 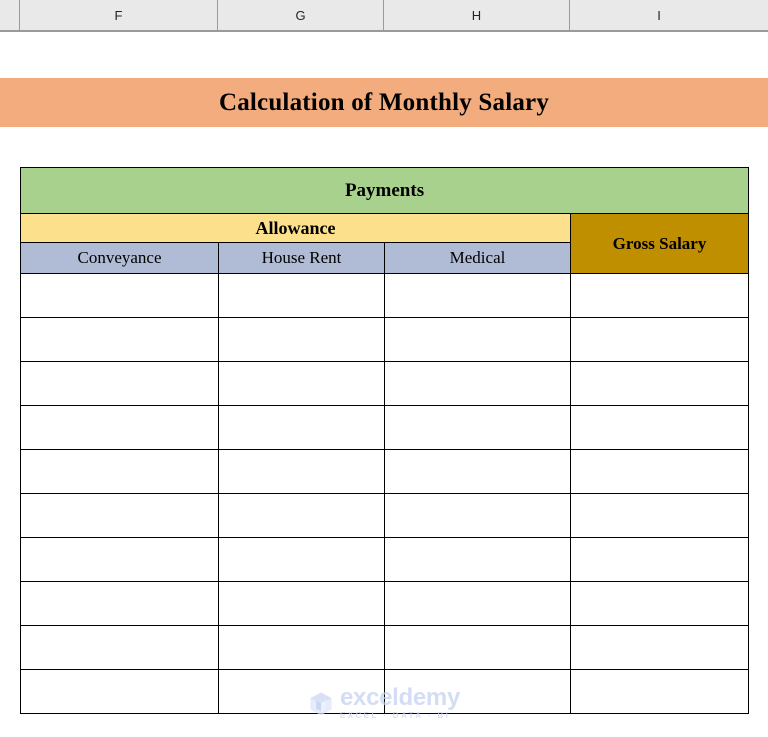 I want to click on column-header-f: F, so click(x=119, y=15).